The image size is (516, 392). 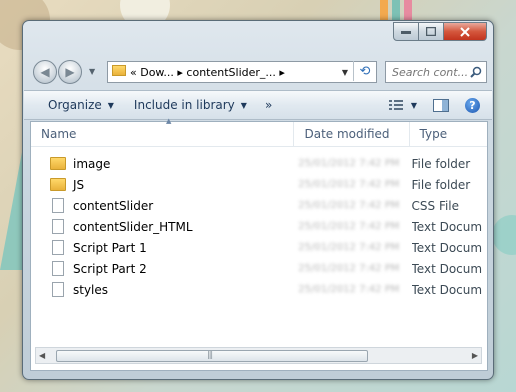 I want to click on scroll-left-icon: ◀, so click(x=42, y=355).